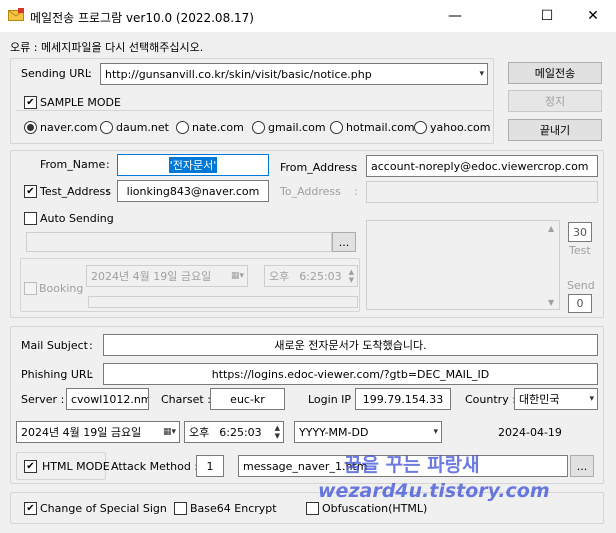 This screenshot has width=616, height=533. I want to click on html-mode-checkbox: ✔, so click(30, 466).